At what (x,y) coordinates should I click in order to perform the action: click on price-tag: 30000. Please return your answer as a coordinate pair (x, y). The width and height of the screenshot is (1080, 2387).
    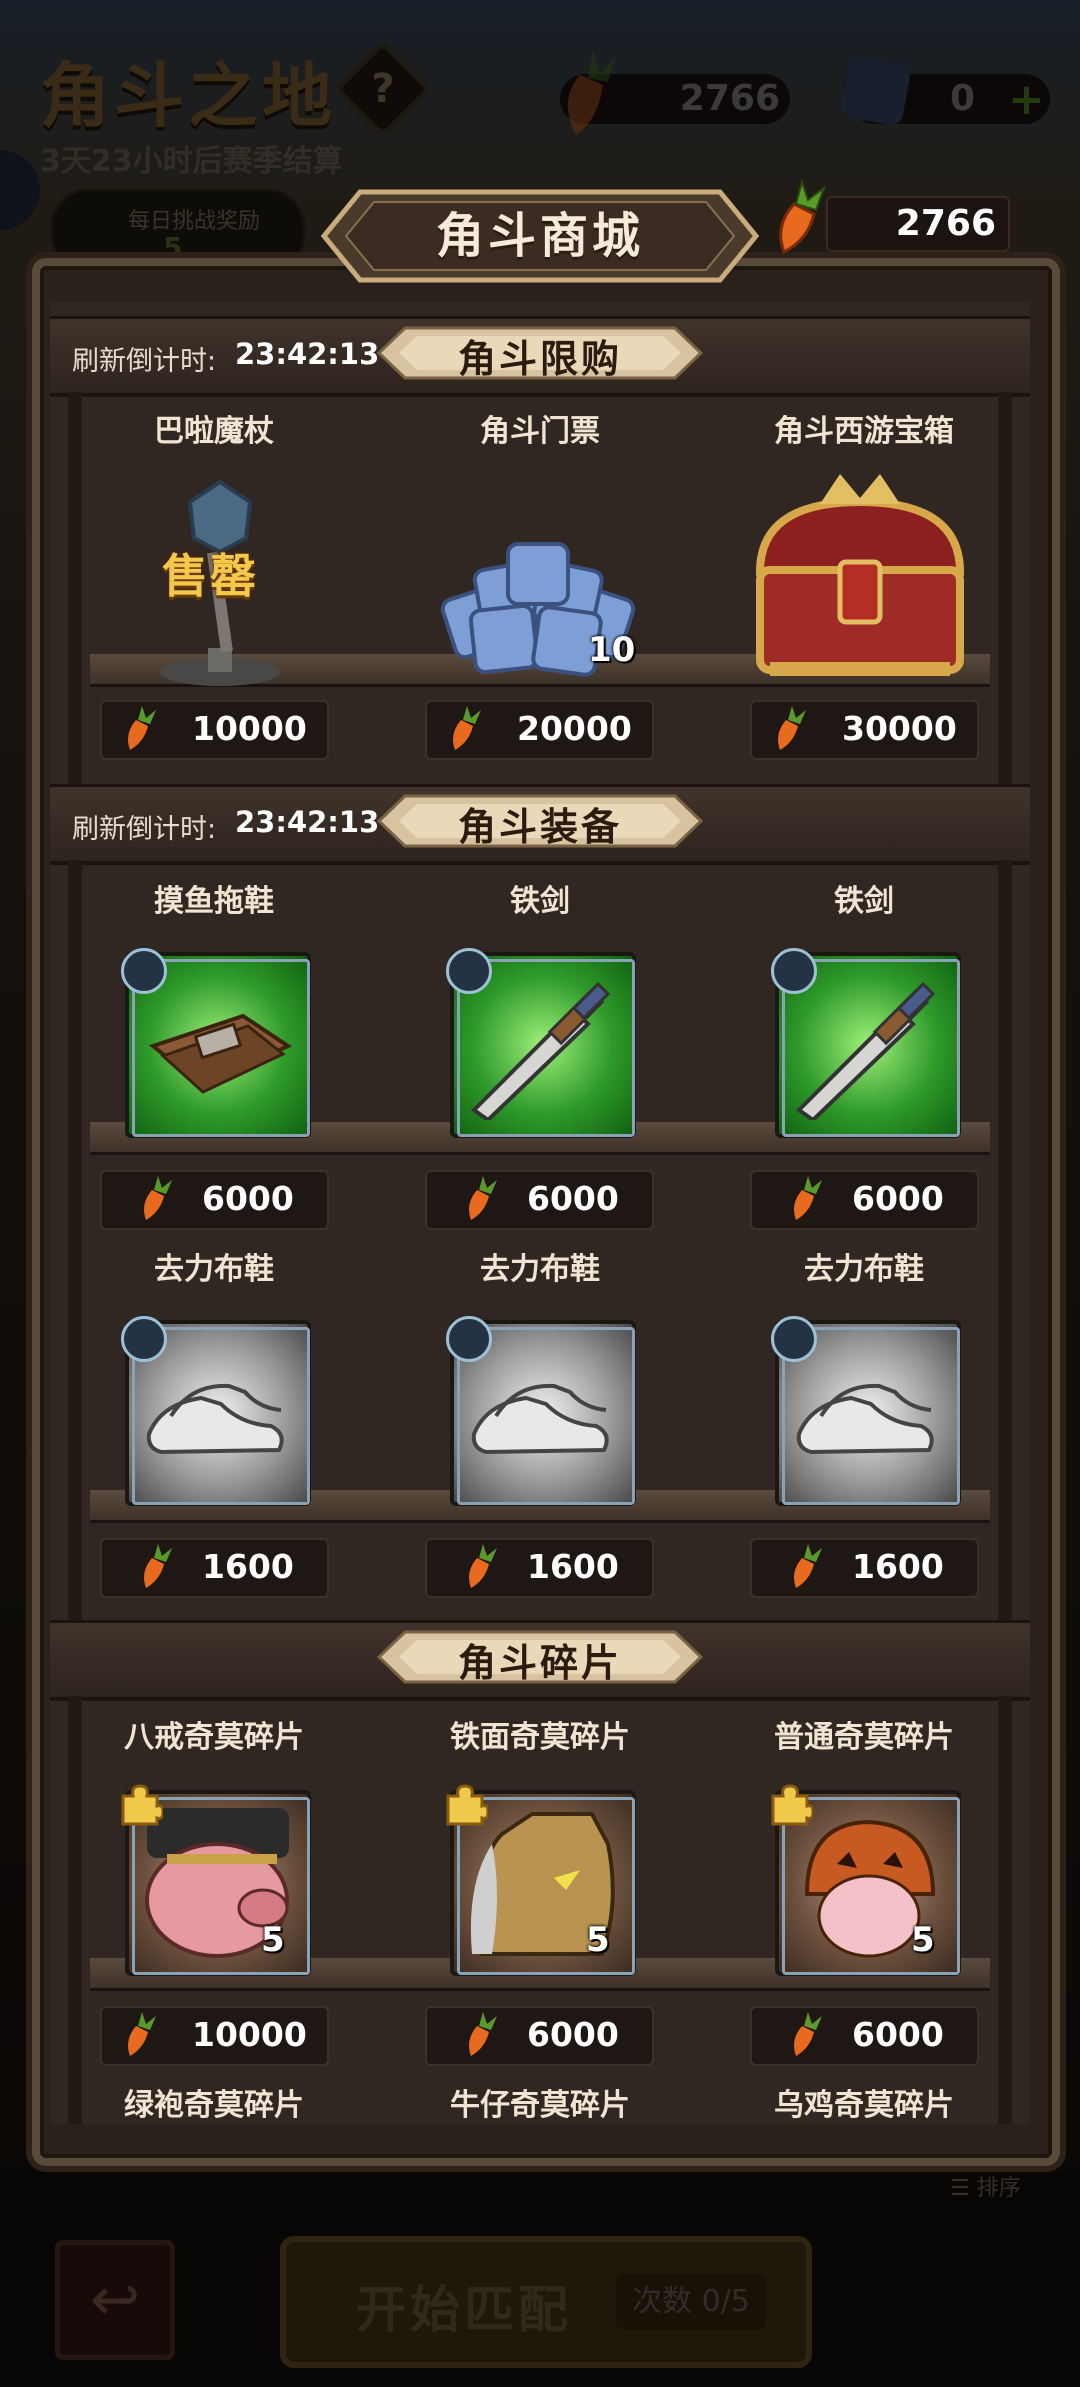
    Looking at the image, I should click on (864, 730).